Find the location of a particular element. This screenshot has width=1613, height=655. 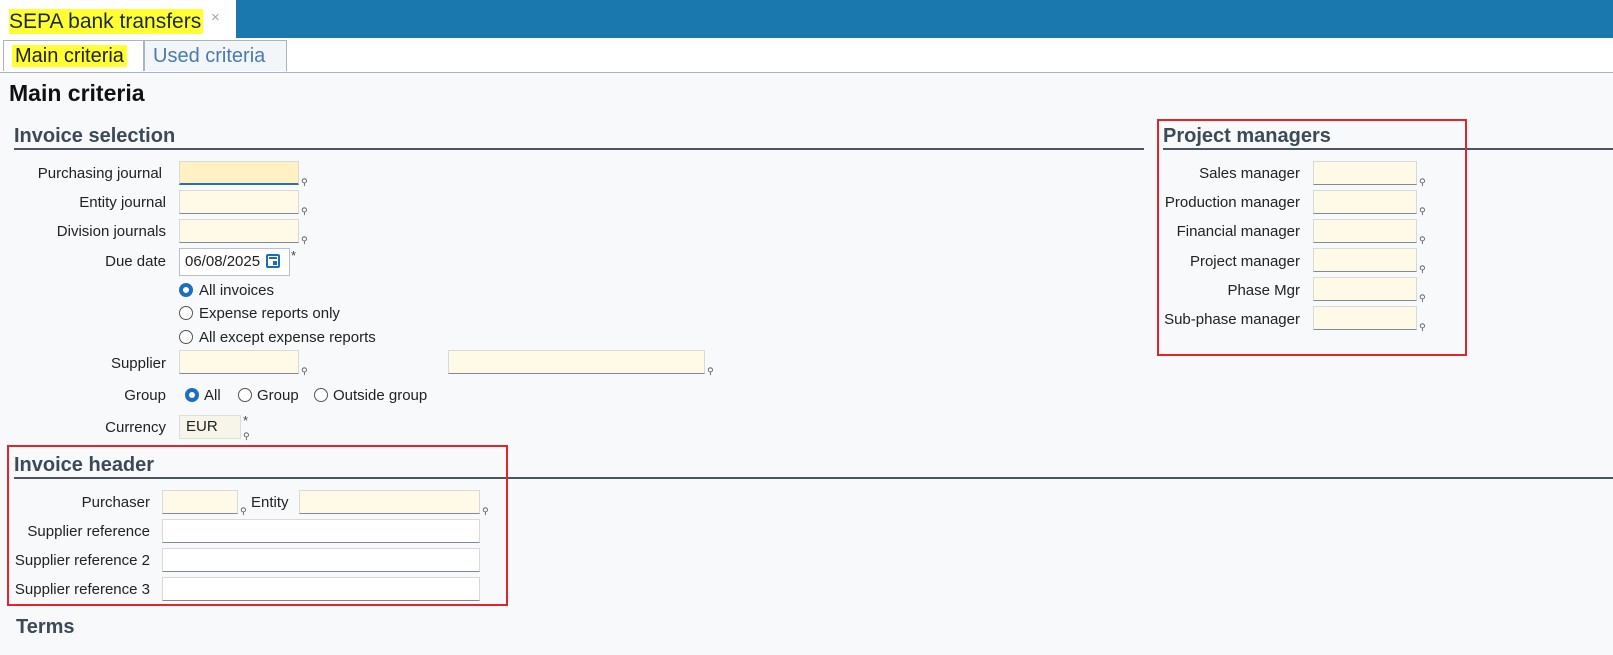

currency-value: EUR is located at coordinates (202, 426).